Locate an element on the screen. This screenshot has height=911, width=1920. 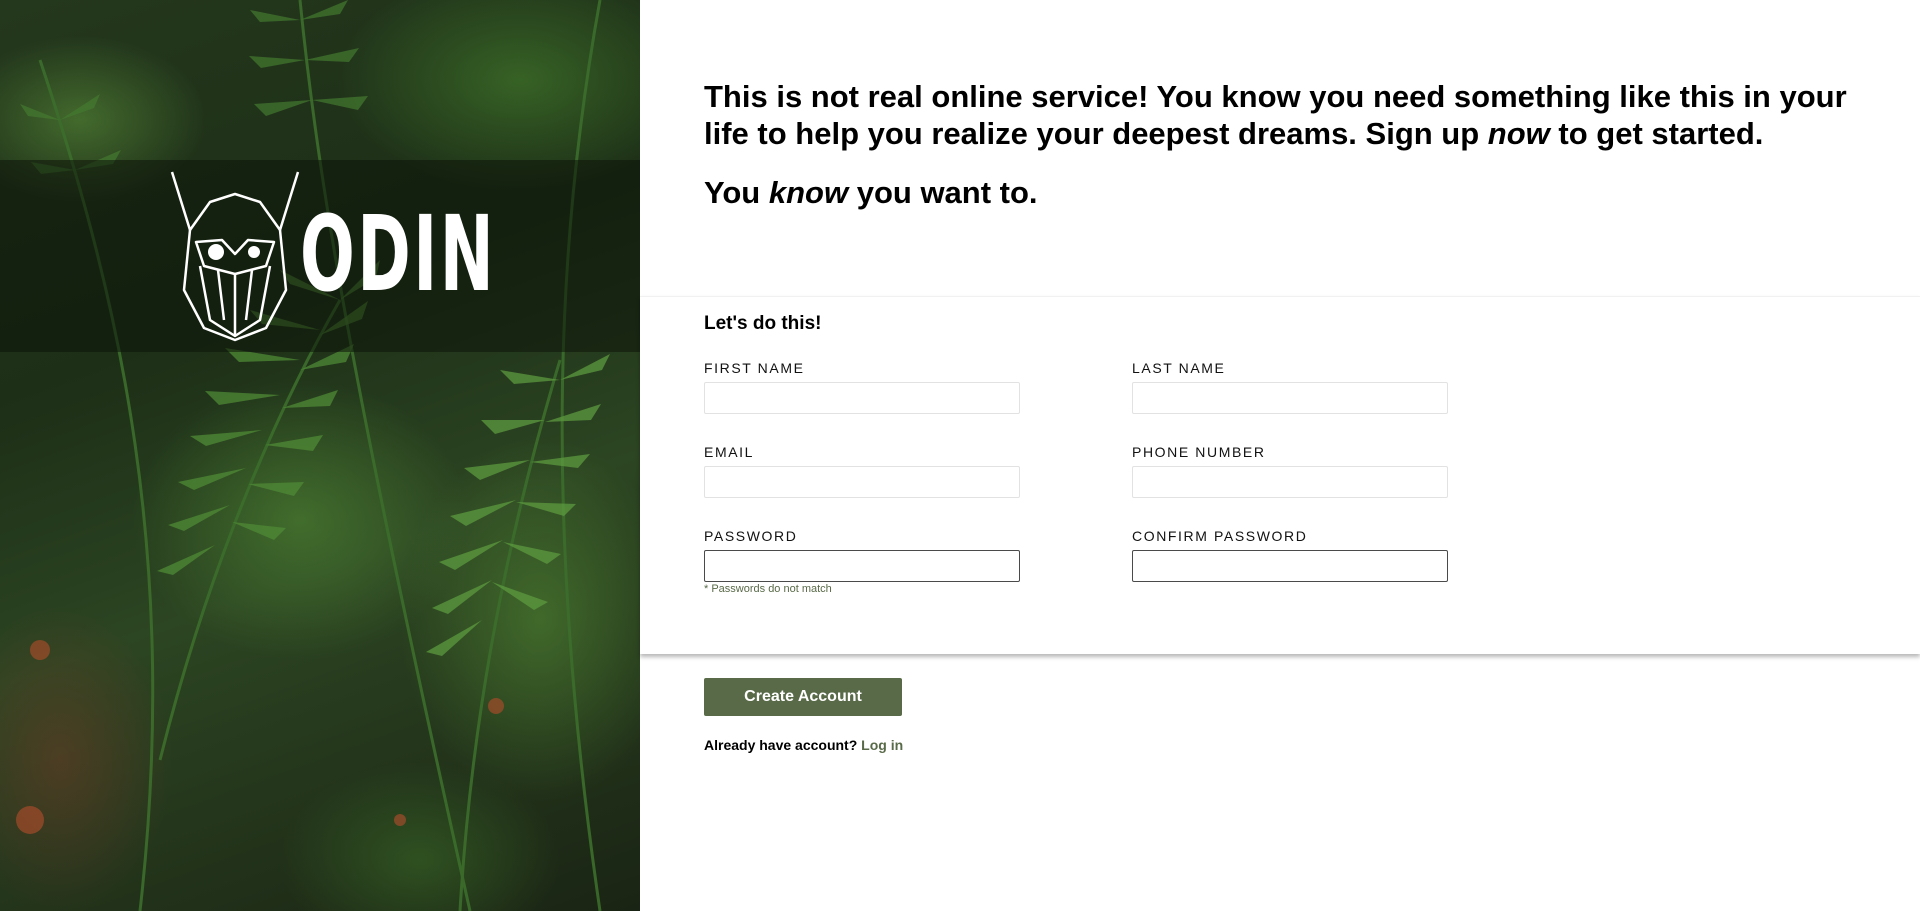
phone-group: Phone Number is located at coordinates (1290, 486).